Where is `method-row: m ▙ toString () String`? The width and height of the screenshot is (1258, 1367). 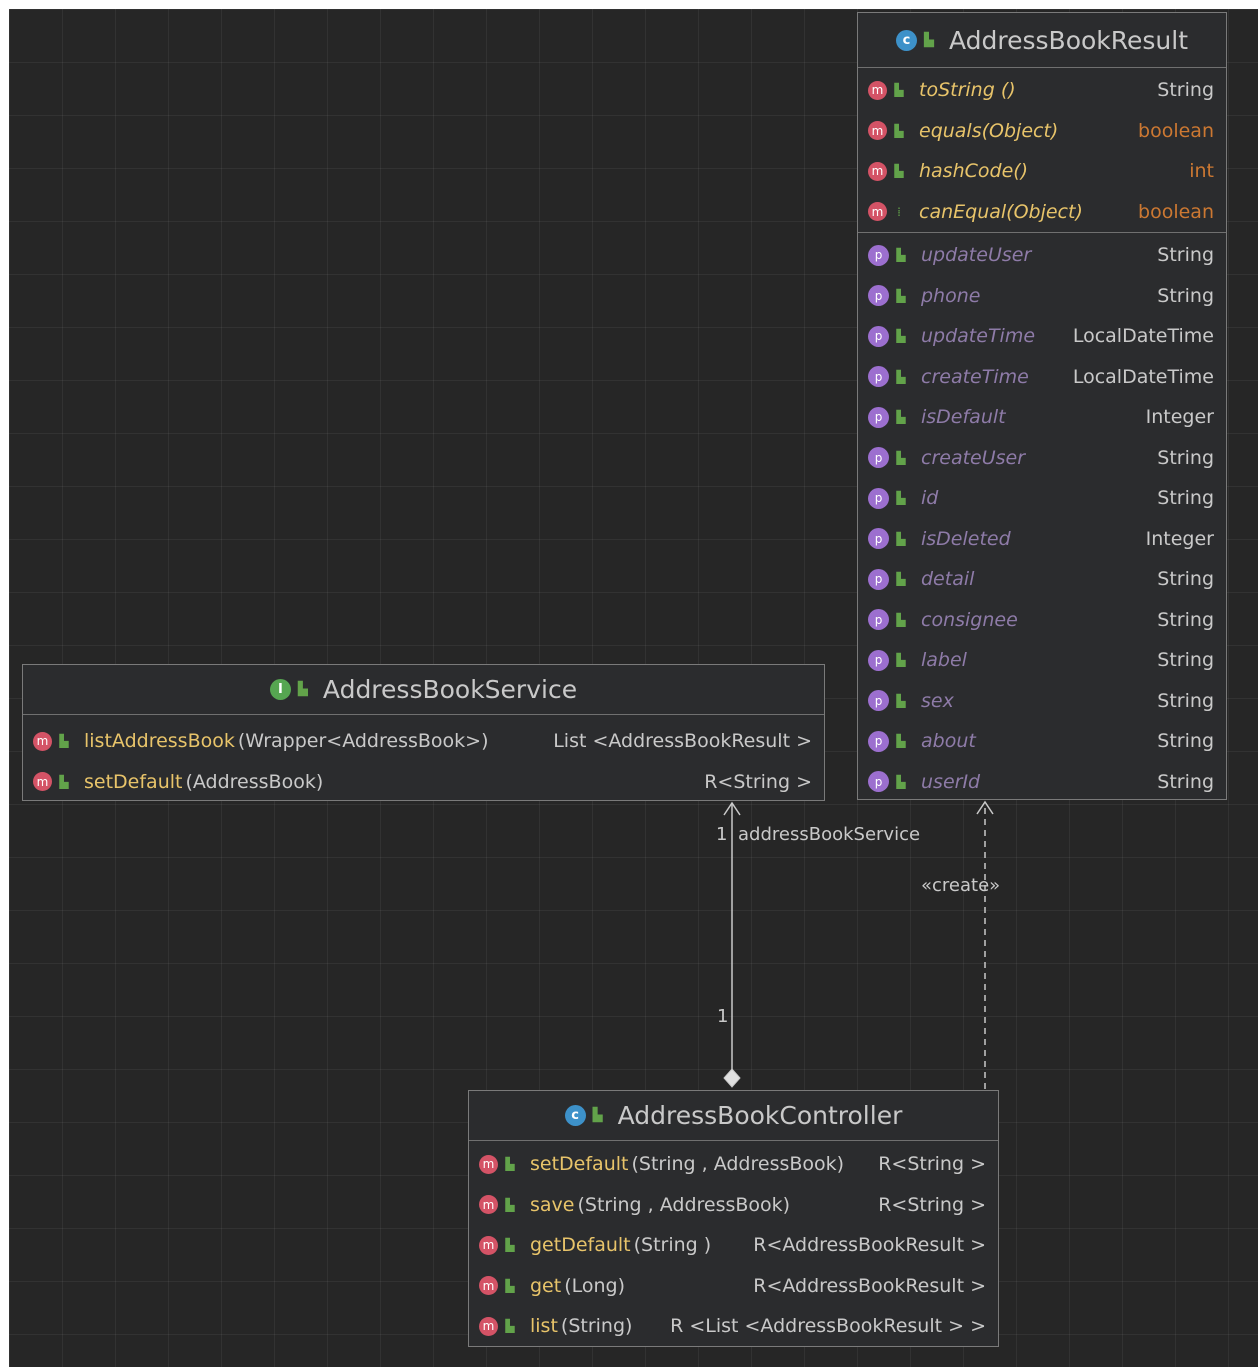 method-row: m ▙ toString () String is located at coordinates (1042, 90).